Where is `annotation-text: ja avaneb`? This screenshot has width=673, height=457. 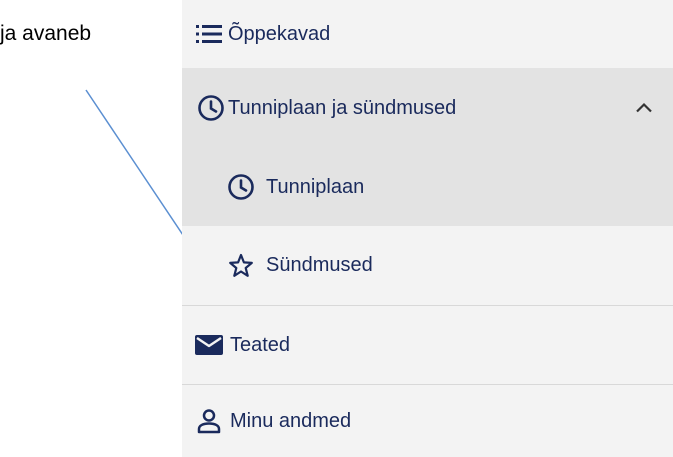
annotation-text: ja avaneb is located at coordinates (46, 33).